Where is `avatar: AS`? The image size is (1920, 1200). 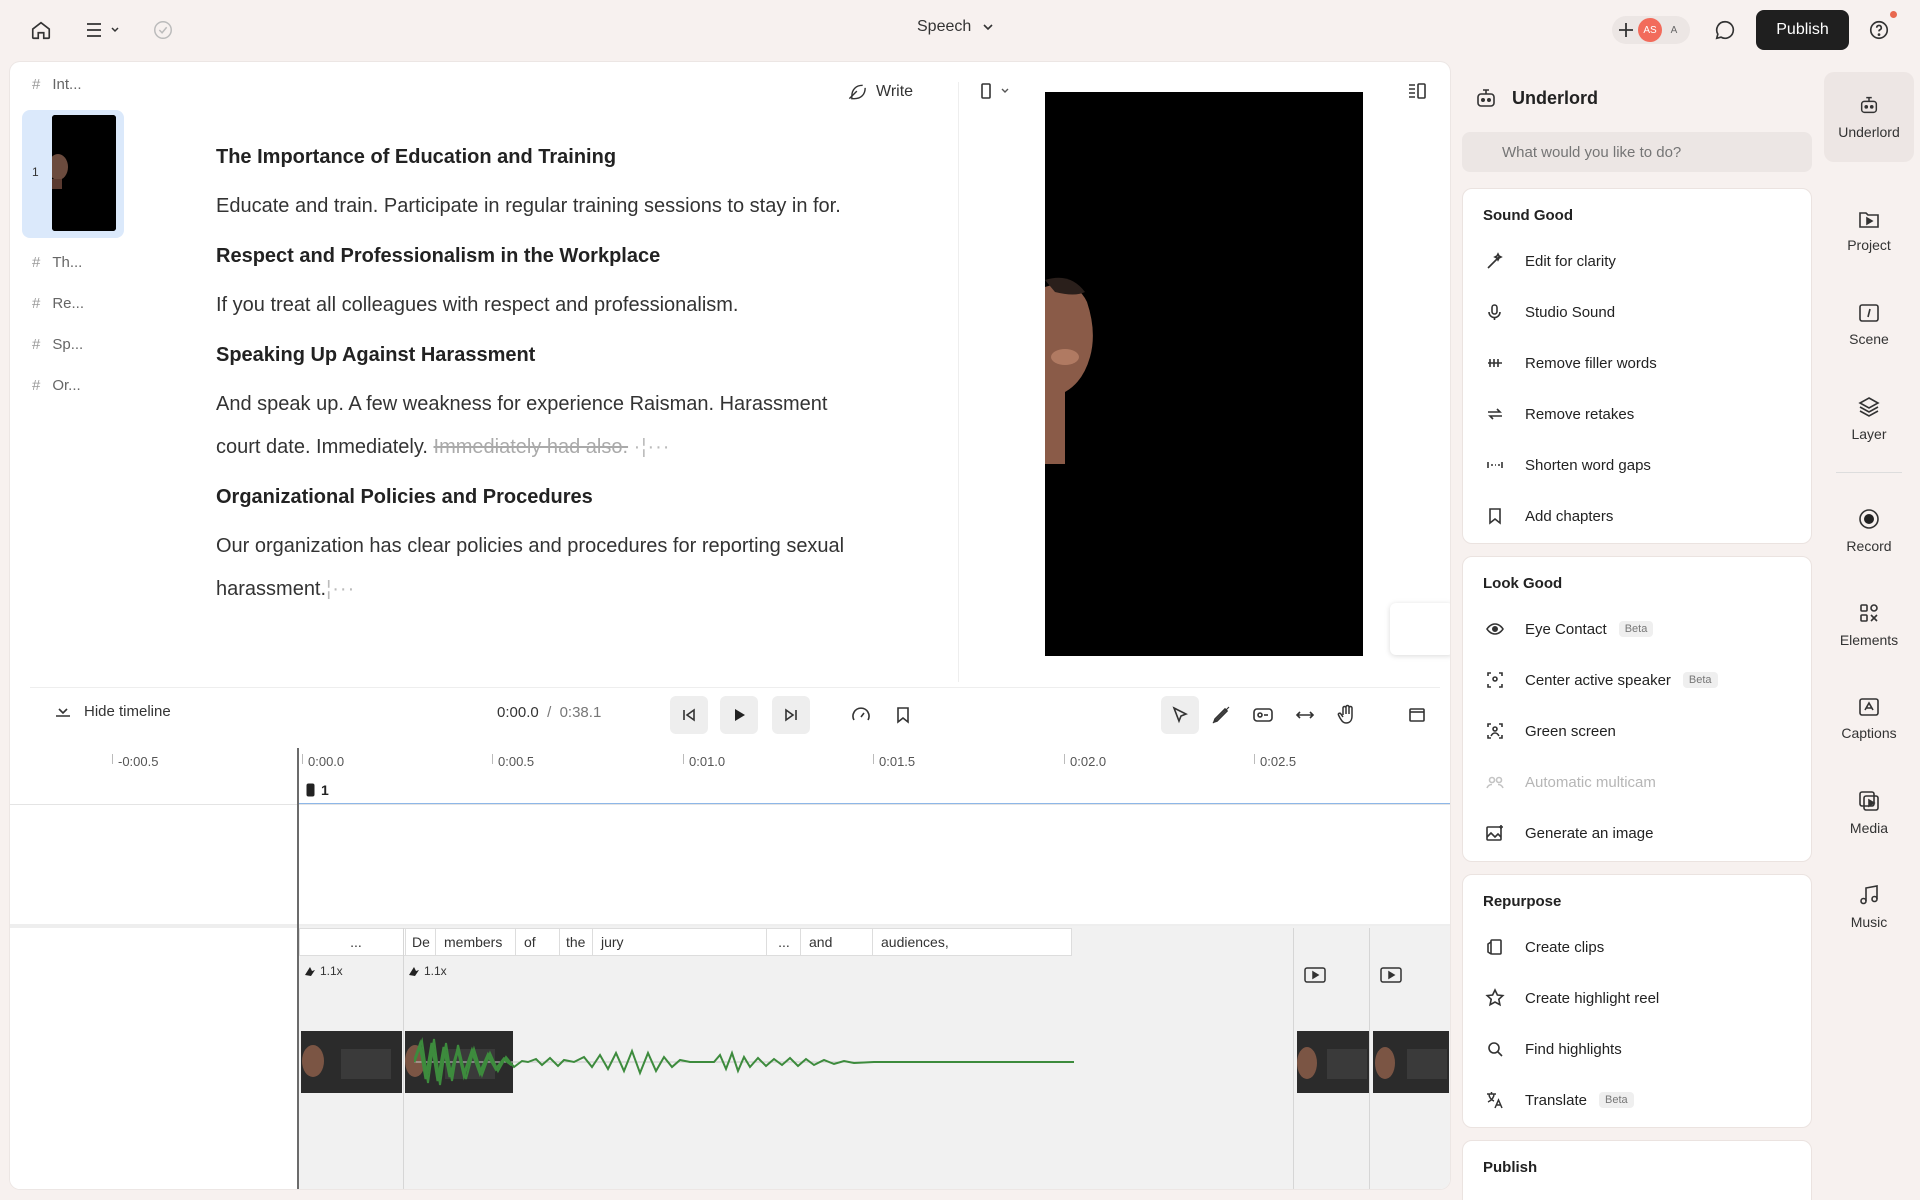
avatar: AS is located at coordinates (1650, 30).